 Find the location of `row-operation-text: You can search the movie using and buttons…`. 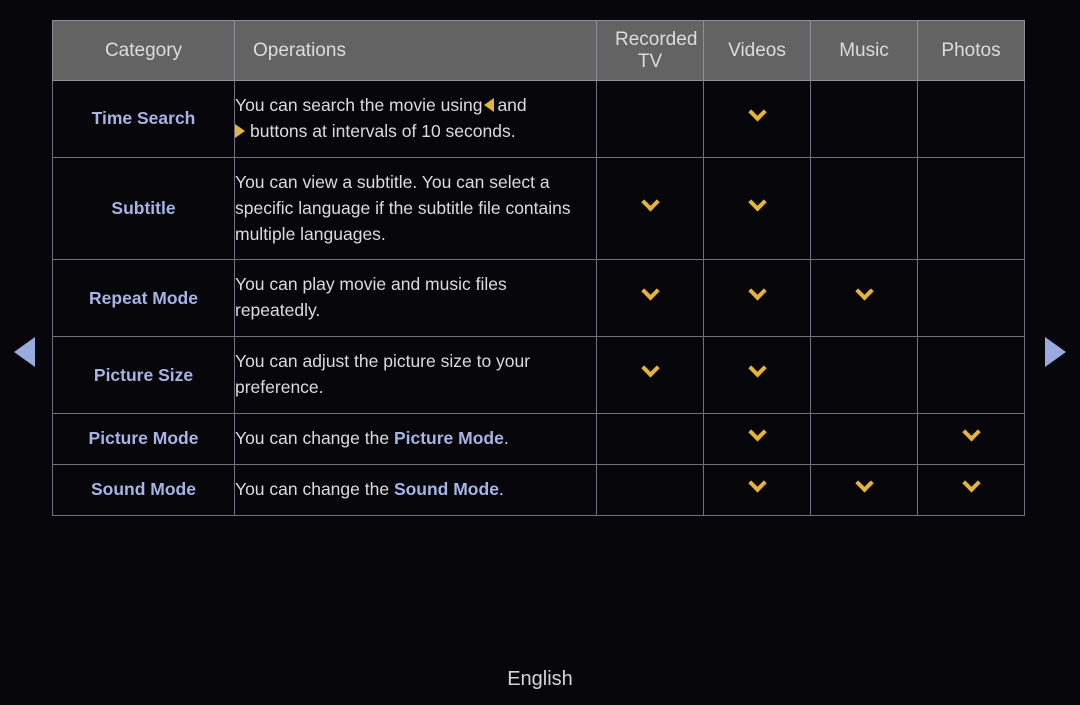

row-operation-text: You can search the movie using and buttons… is located at coordinates (415, 119).